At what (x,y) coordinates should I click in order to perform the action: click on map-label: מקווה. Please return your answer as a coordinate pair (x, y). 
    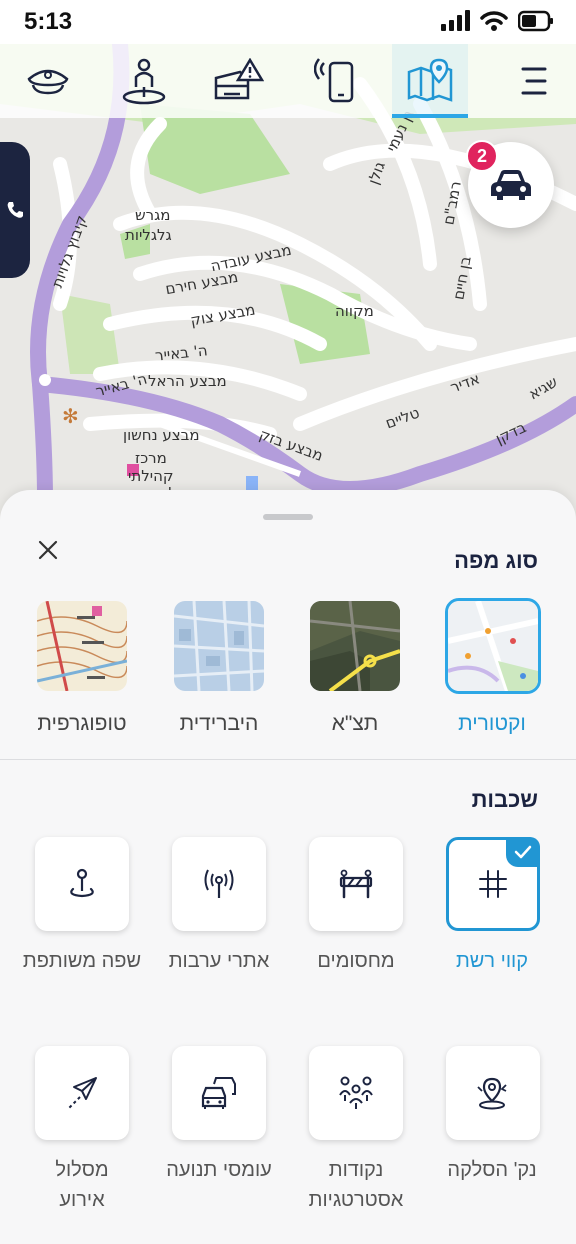
    Looking at the image, I should click on (354, 311).